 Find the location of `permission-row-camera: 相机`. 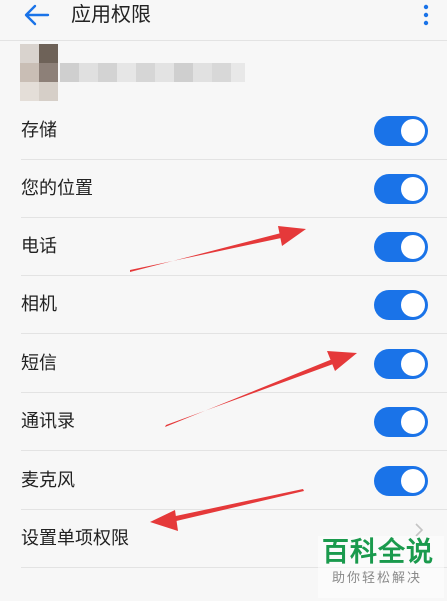

permission-row-camera: 相机 is located at coordinates (223, 305).